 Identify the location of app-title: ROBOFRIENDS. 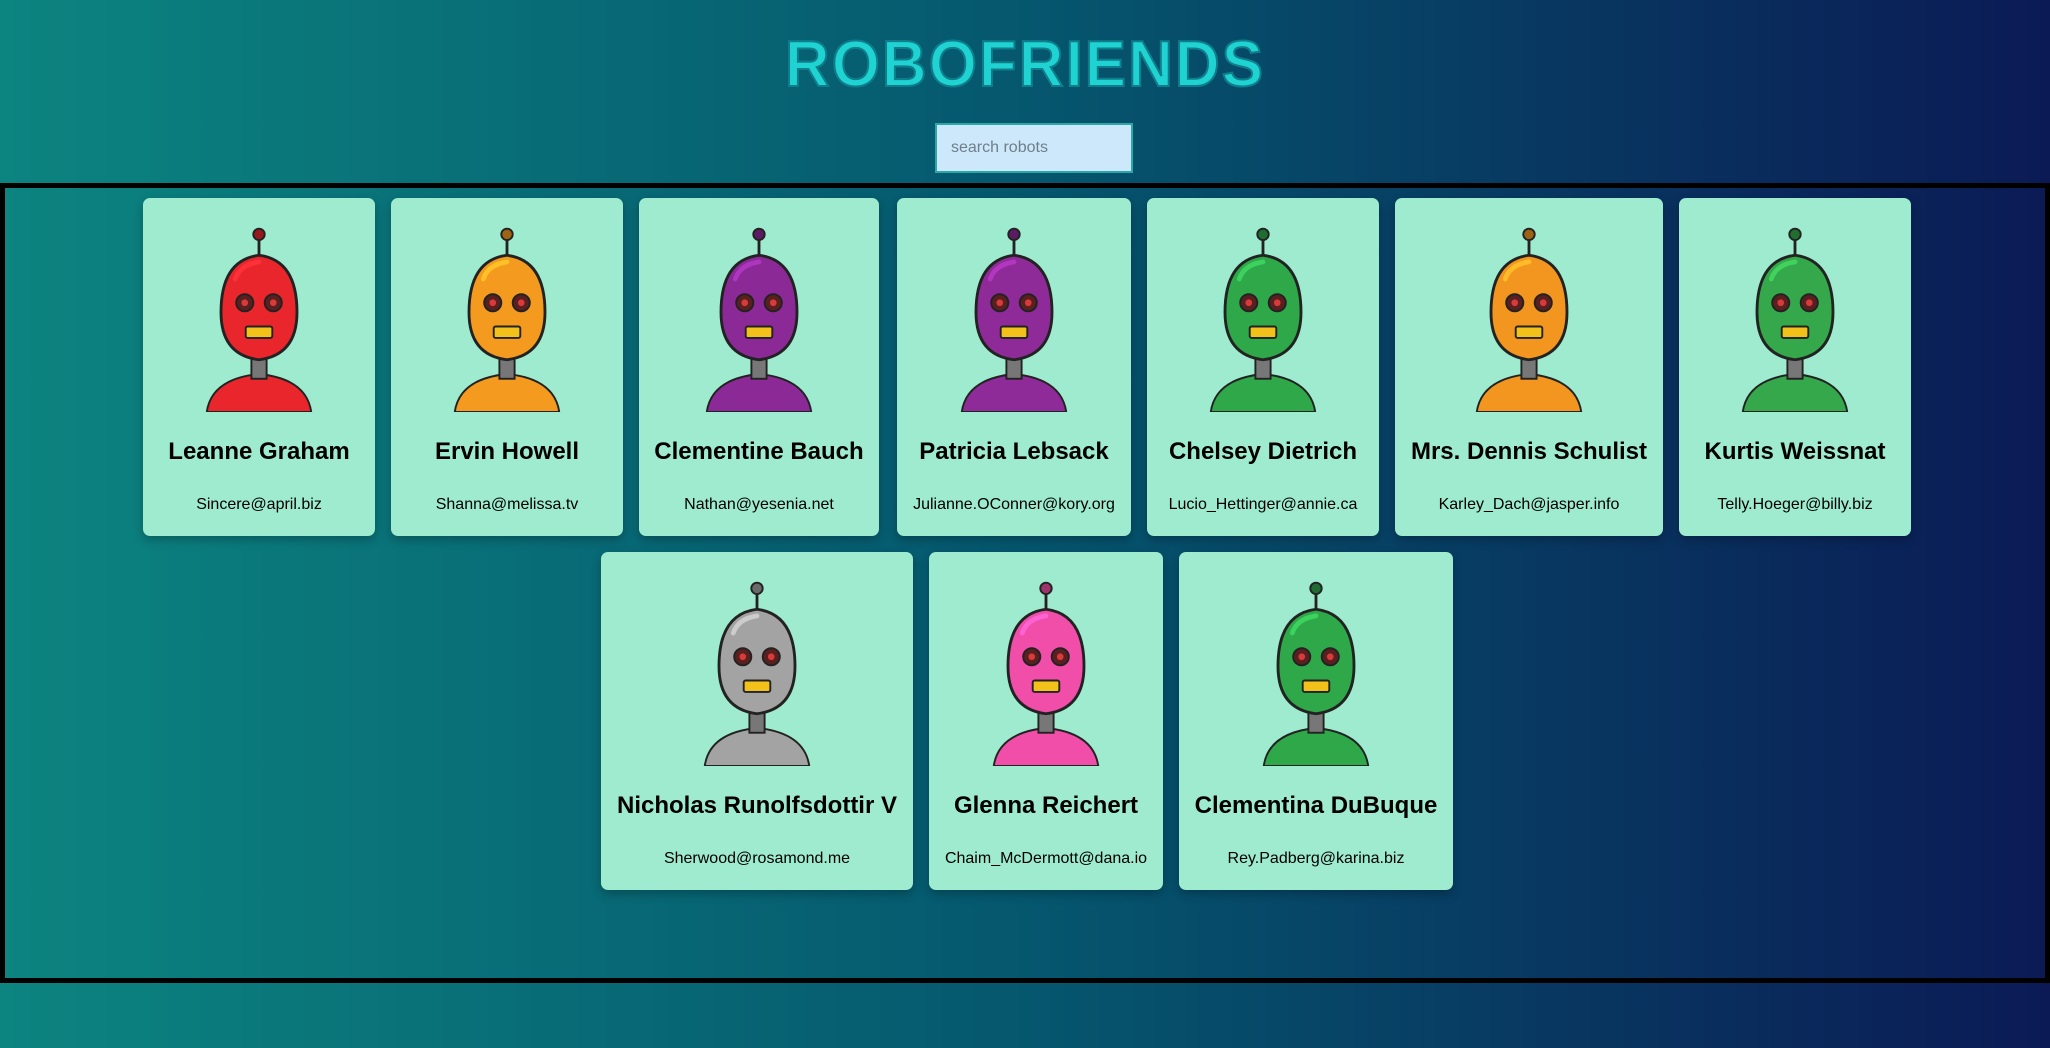
(1025, 64).